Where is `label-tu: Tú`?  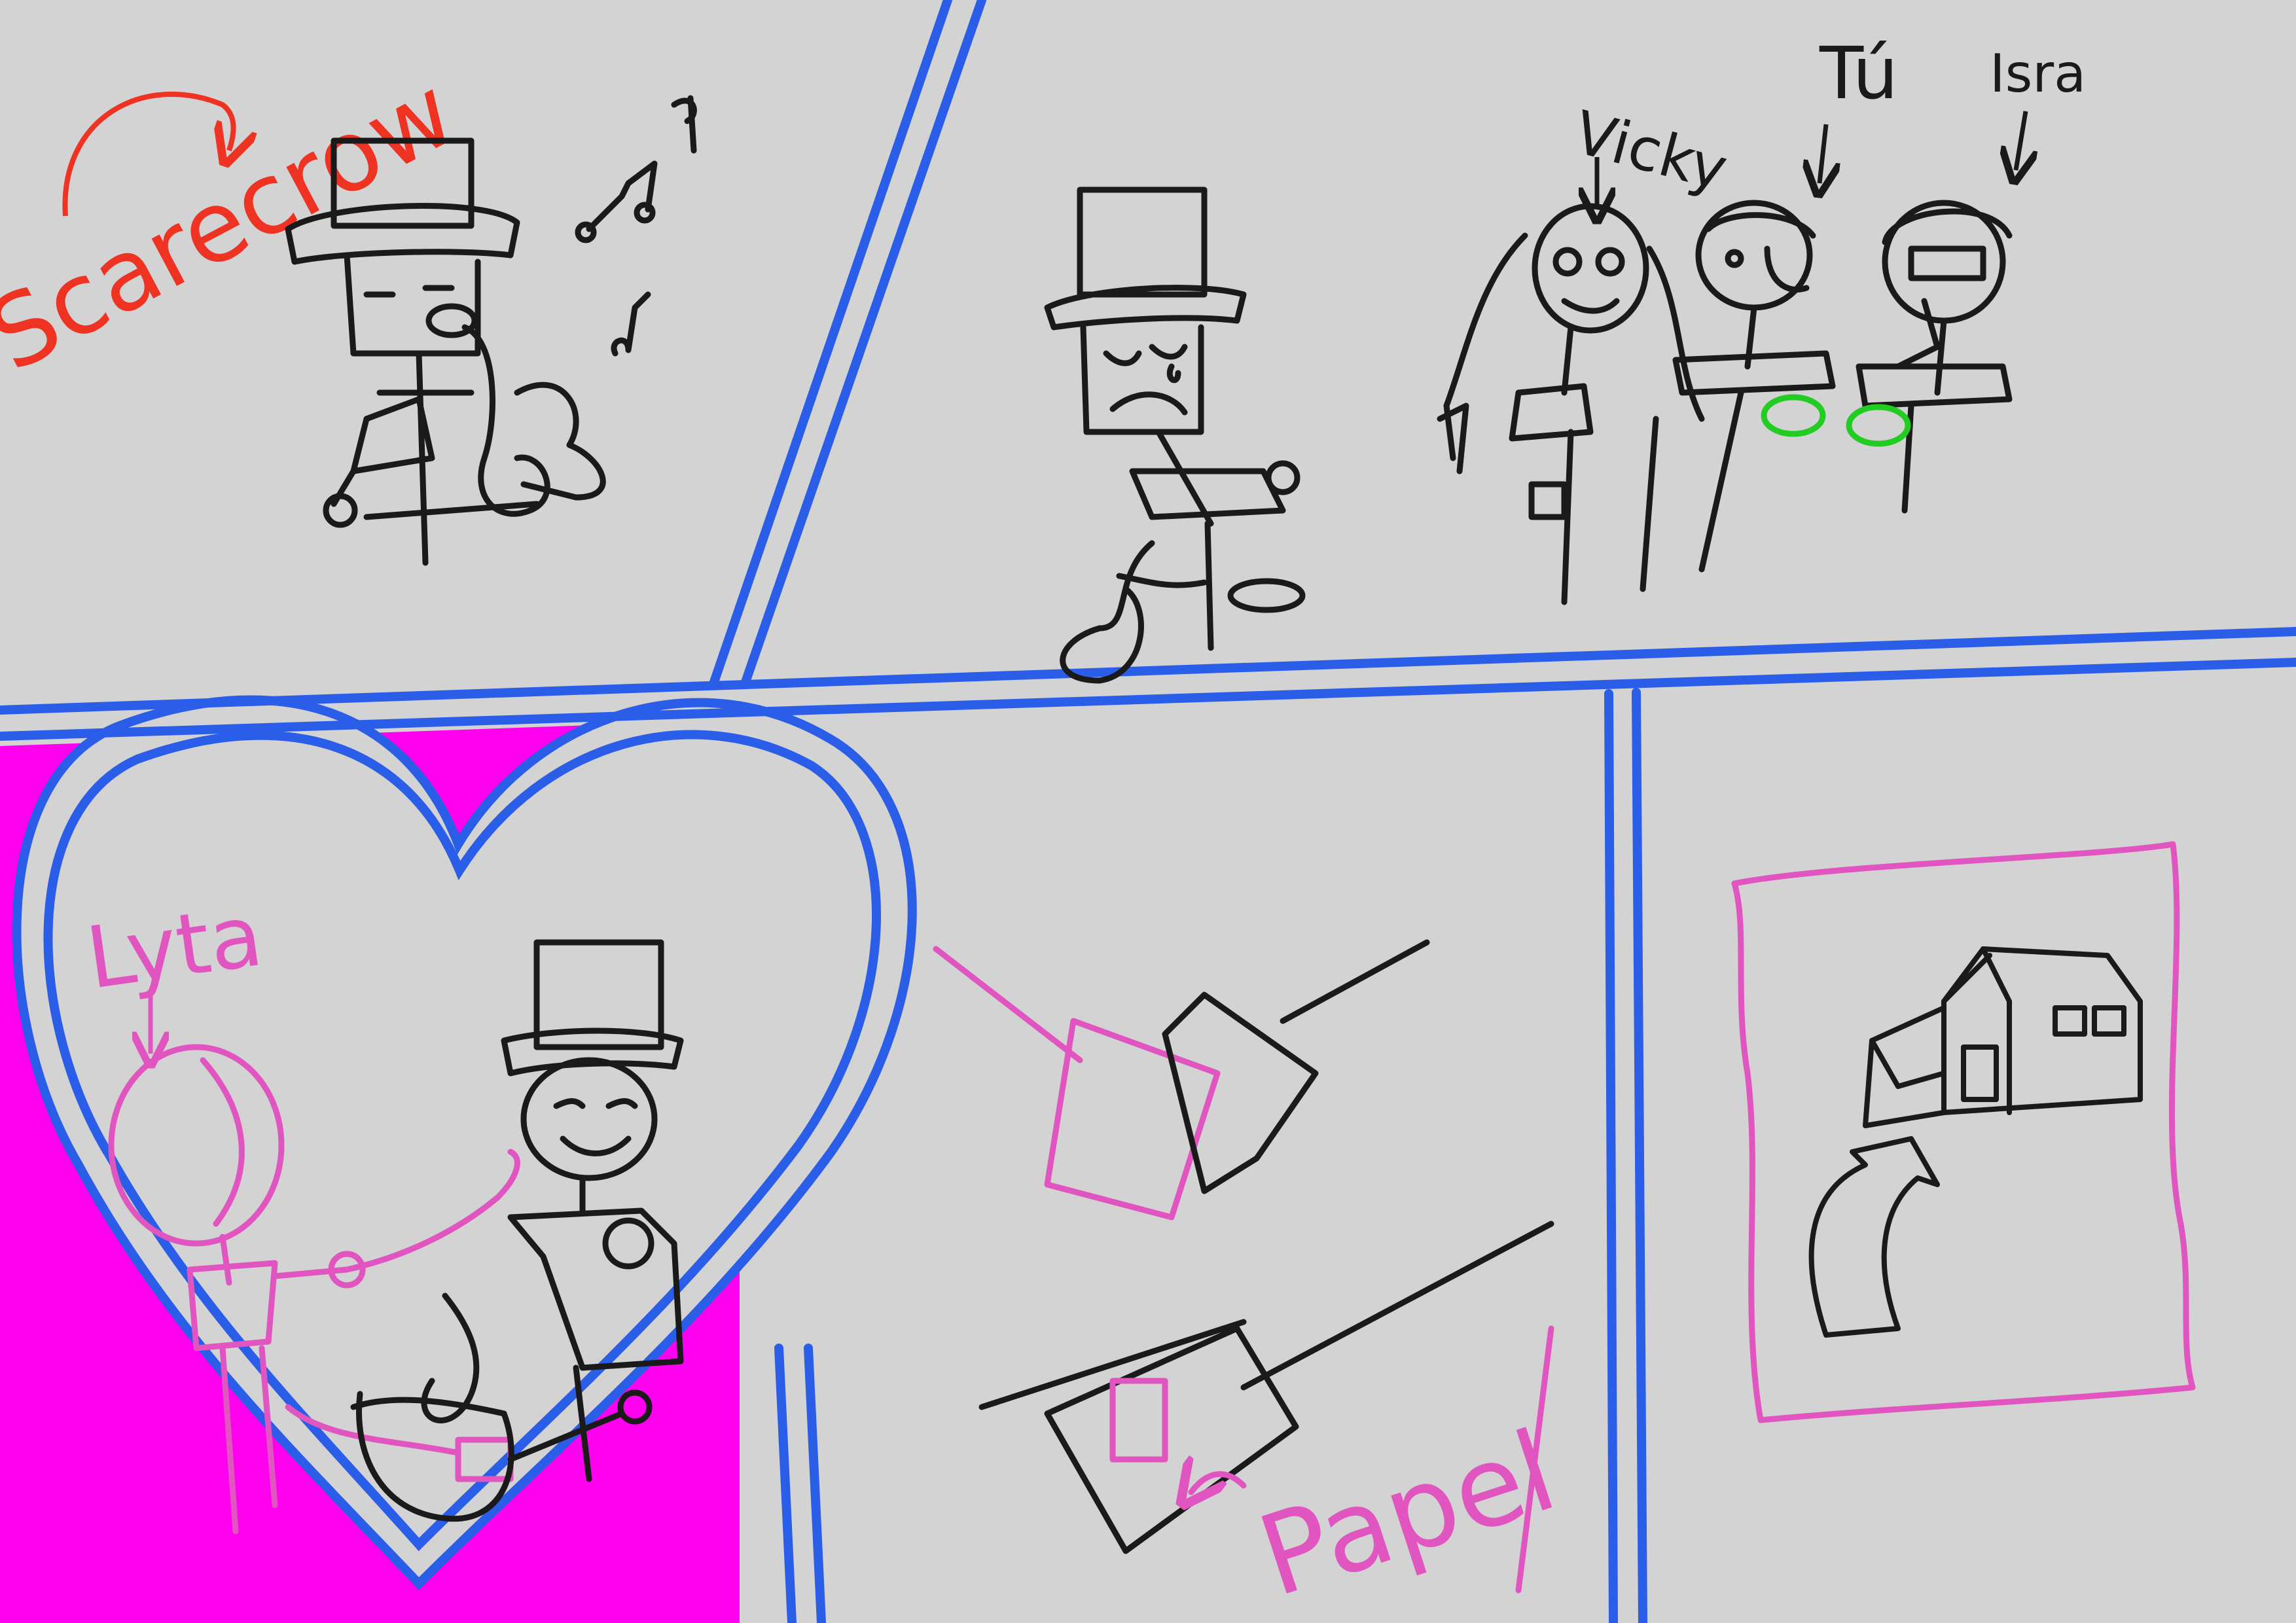
label-tu: Tú is located at coordinates (1859, 73).